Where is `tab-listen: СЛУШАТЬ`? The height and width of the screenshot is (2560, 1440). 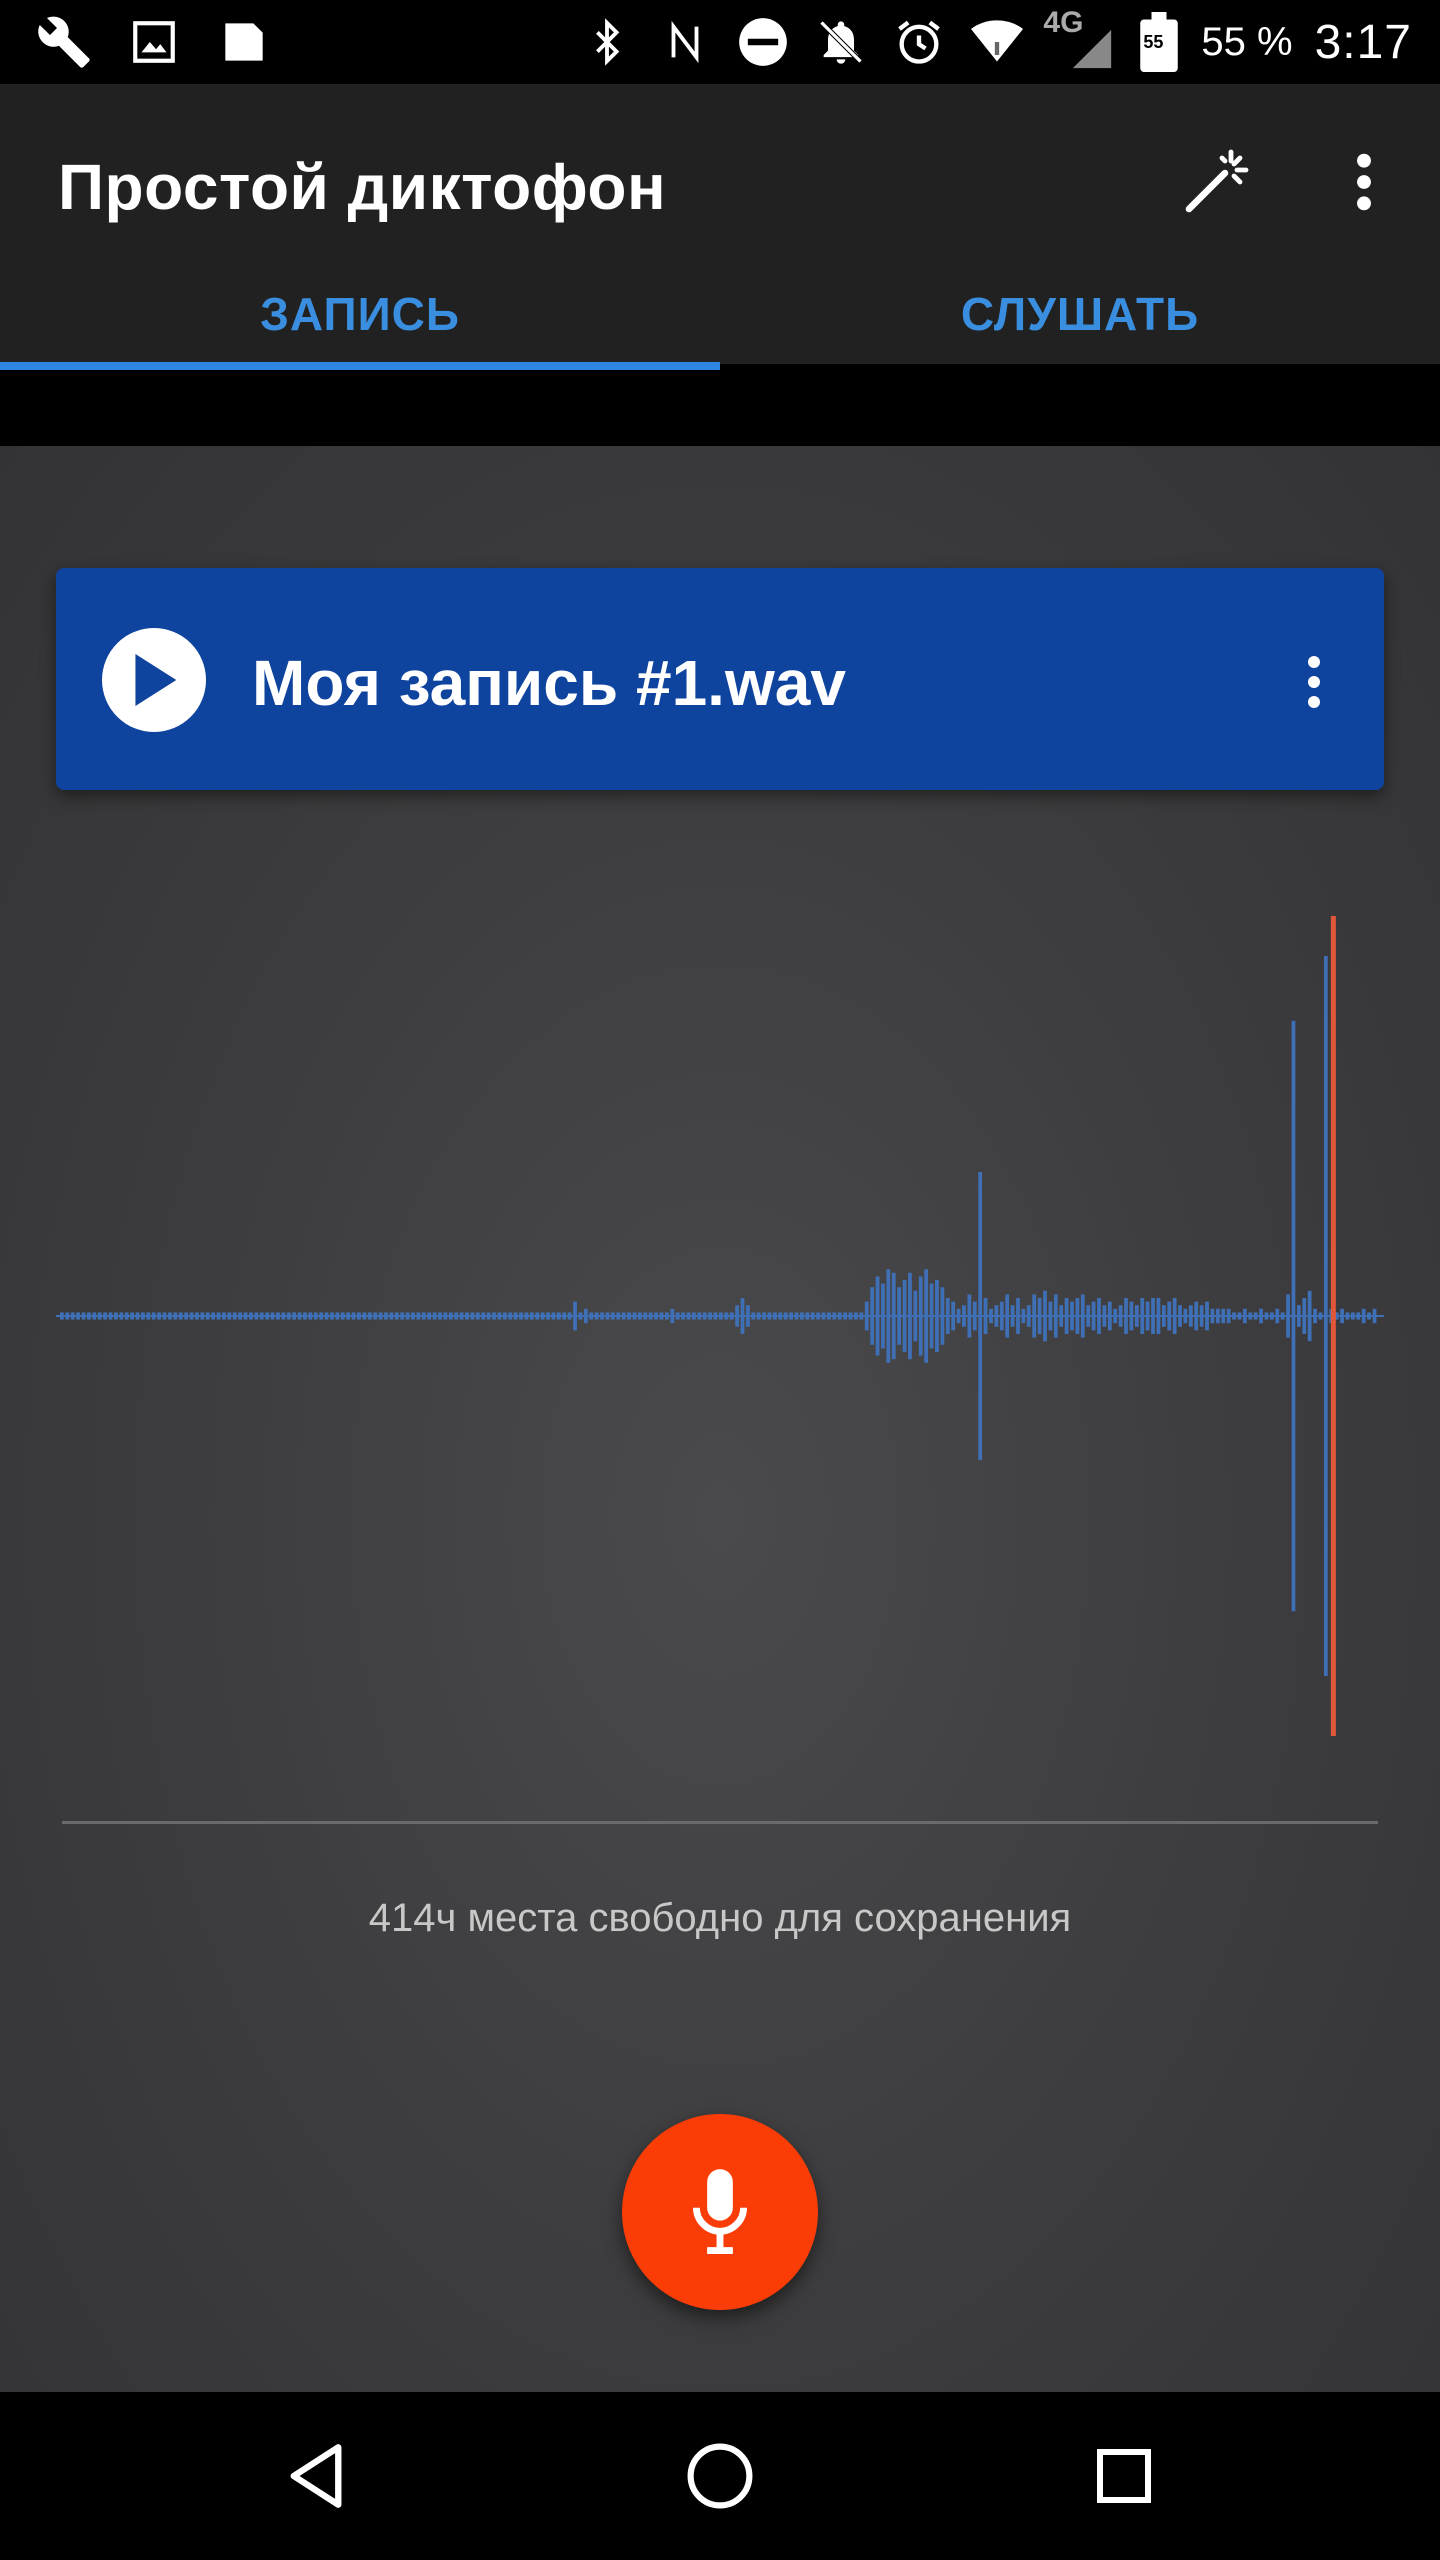 tab-listen: СЛУШАТЬ is located at coordinates (1080, 314).